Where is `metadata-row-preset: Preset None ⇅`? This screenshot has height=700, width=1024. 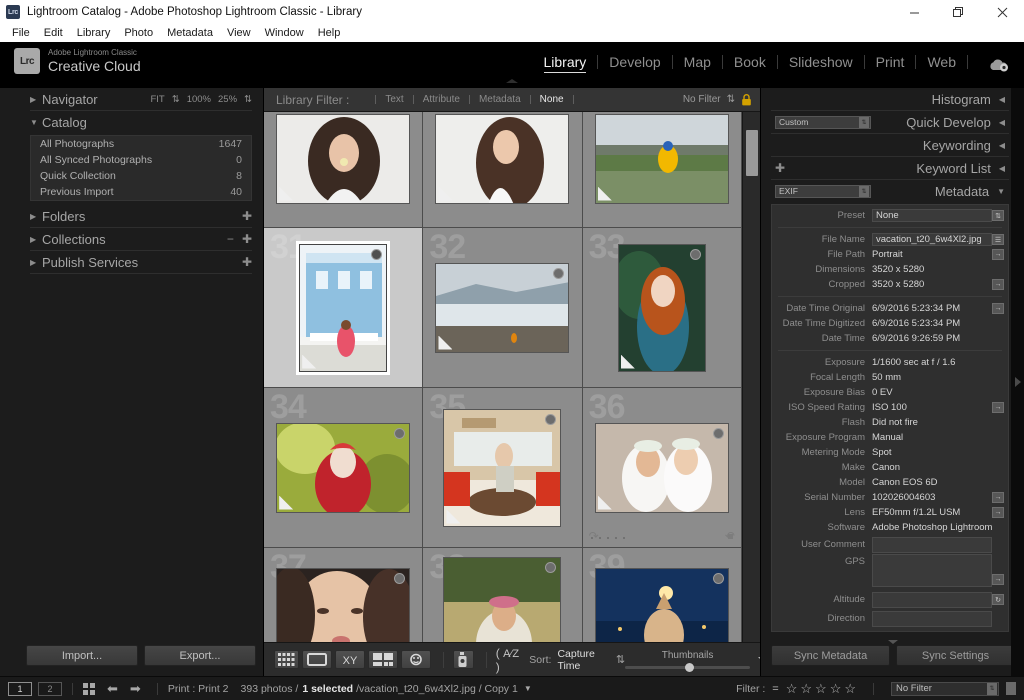
metadata-row-preset: Preset None ⇅ is located at coordinates (890, 215).